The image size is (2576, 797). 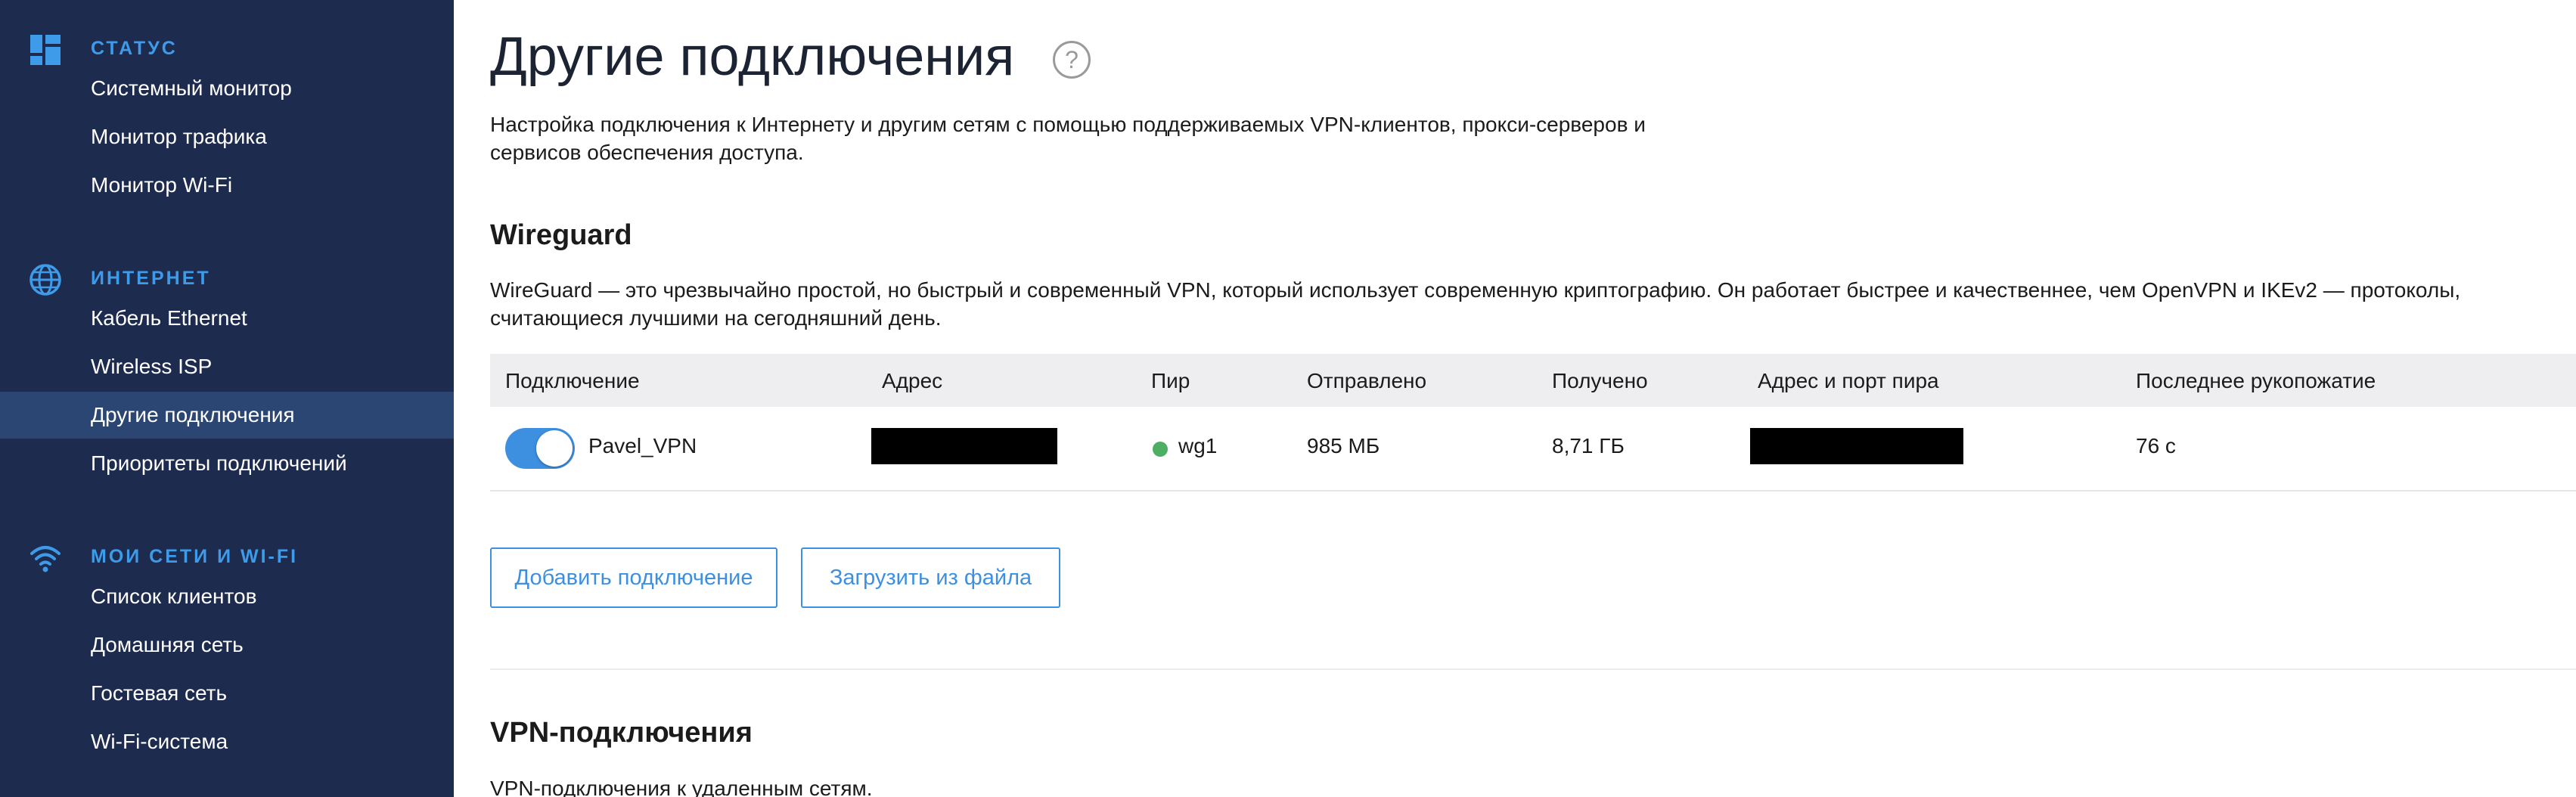 I want to click on globe-icon, so click(x=45, y=280).